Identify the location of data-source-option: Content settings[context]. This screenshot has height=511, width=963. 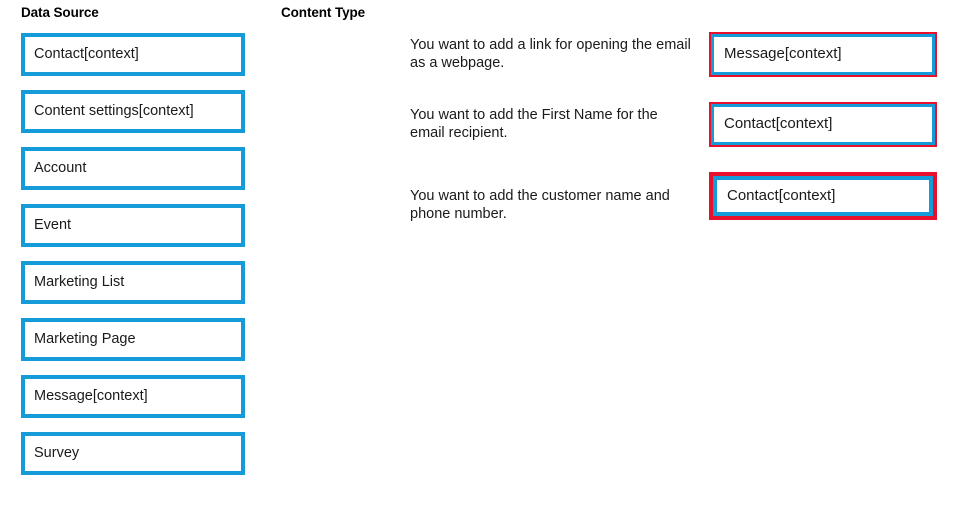
(133, 111).